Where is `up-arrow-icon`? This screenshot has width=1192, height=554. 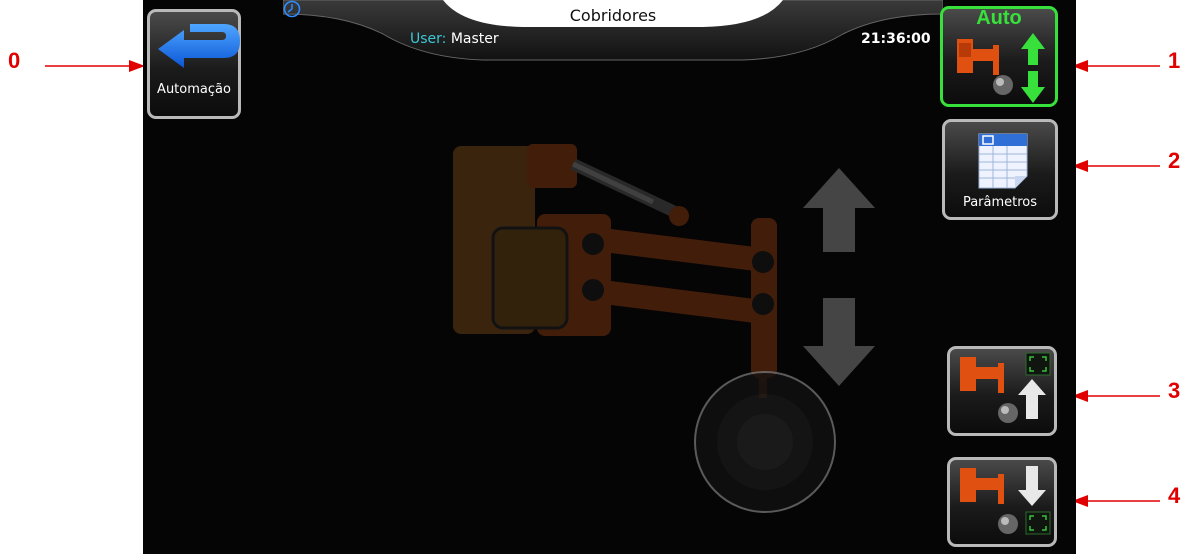 up-arrow-icon is located at coordinates (839, 210).